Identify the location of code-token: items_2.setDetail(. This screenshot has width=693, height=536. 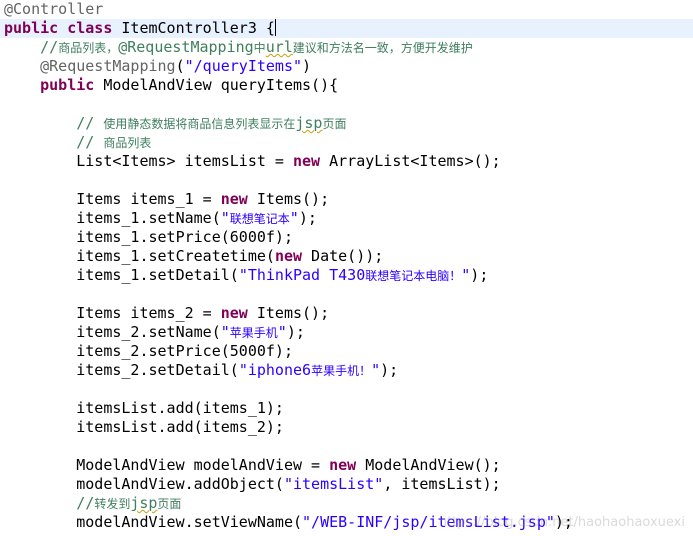
(121, 370).